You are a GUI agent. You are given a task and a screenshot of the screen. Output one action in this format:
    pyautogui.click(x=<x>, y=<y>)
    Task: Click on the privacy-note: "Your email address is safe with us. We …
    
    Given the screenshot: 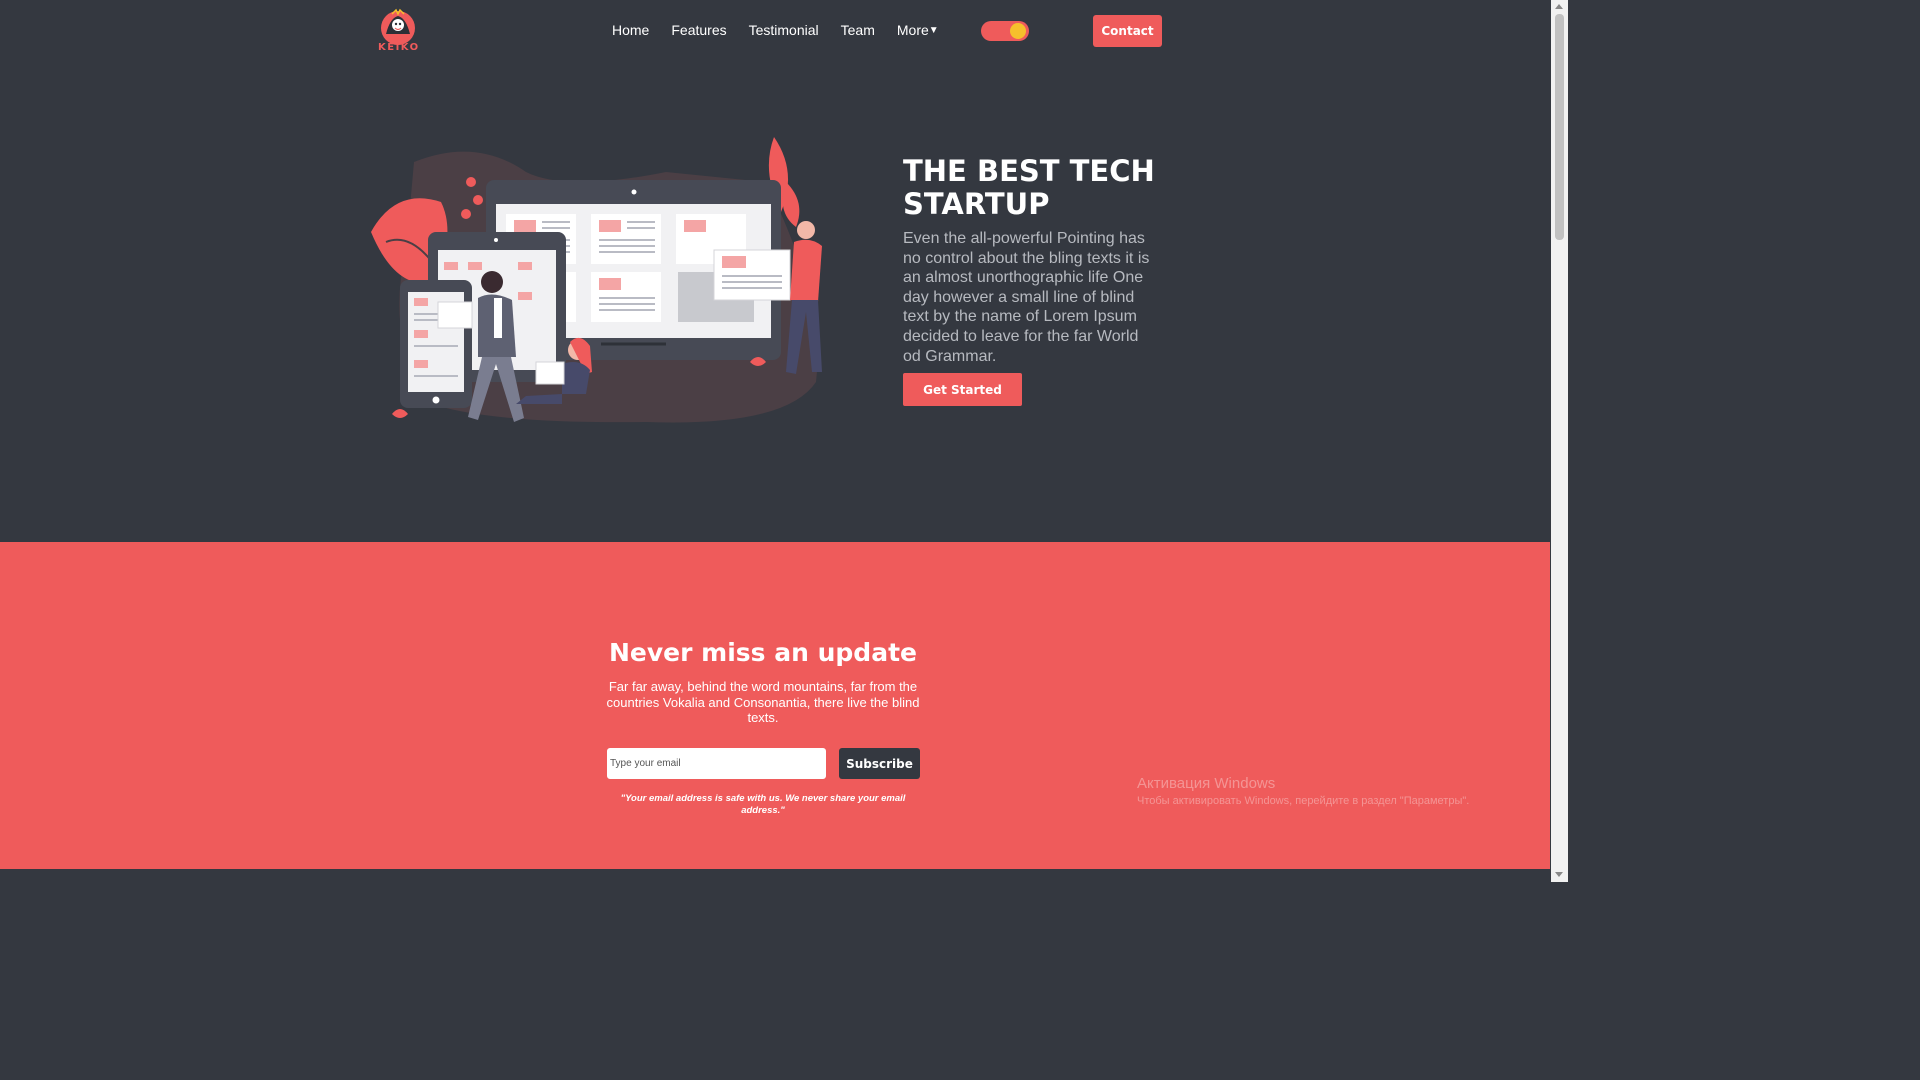 What is the action you would take?
    pyautogui.click(x=763, y=805)
    